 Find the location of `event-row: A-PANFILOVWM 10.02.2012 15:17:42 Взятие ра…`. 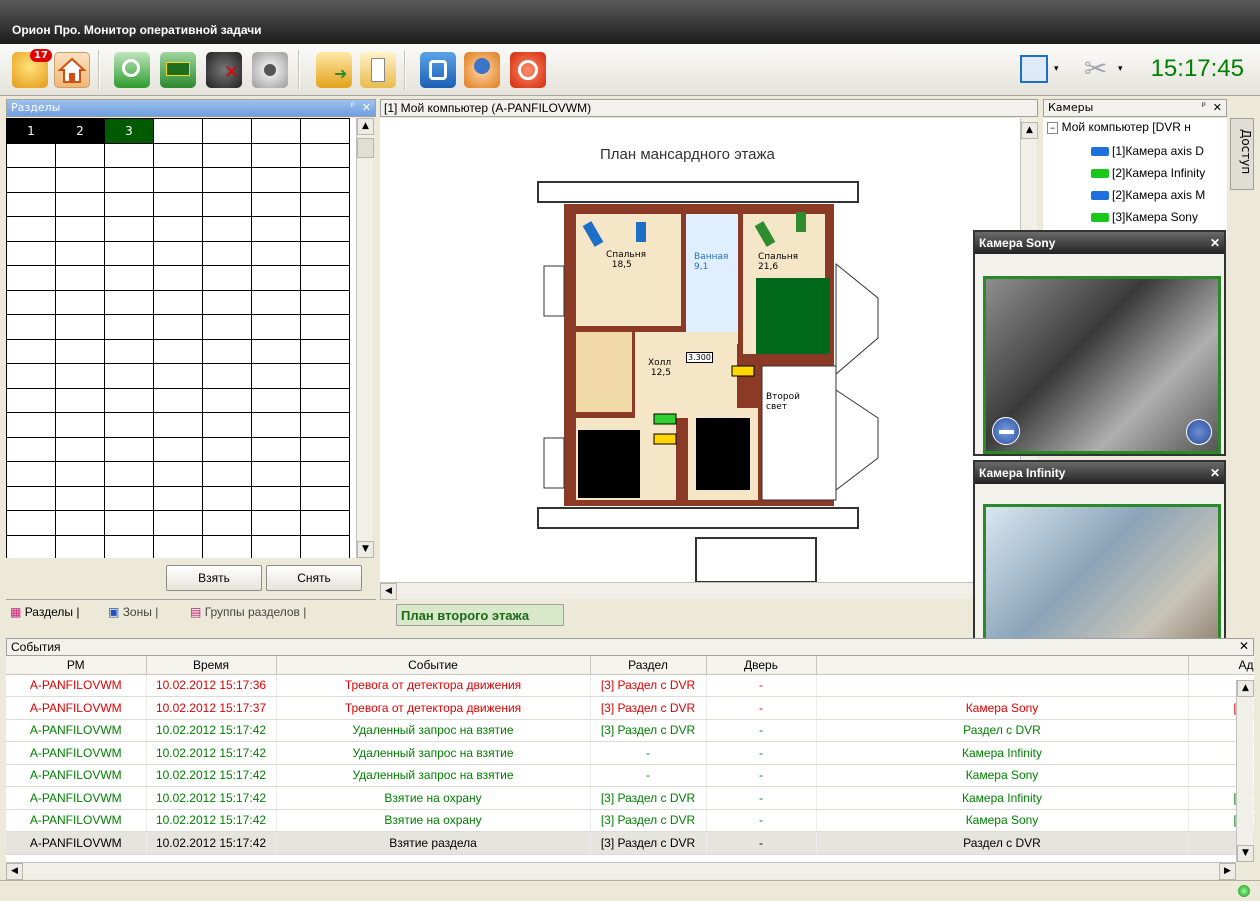

event-row: A-PANFILOVWM 10.02.2012 15:17:42 Взятие ра… is located at coordinates (630, 843).